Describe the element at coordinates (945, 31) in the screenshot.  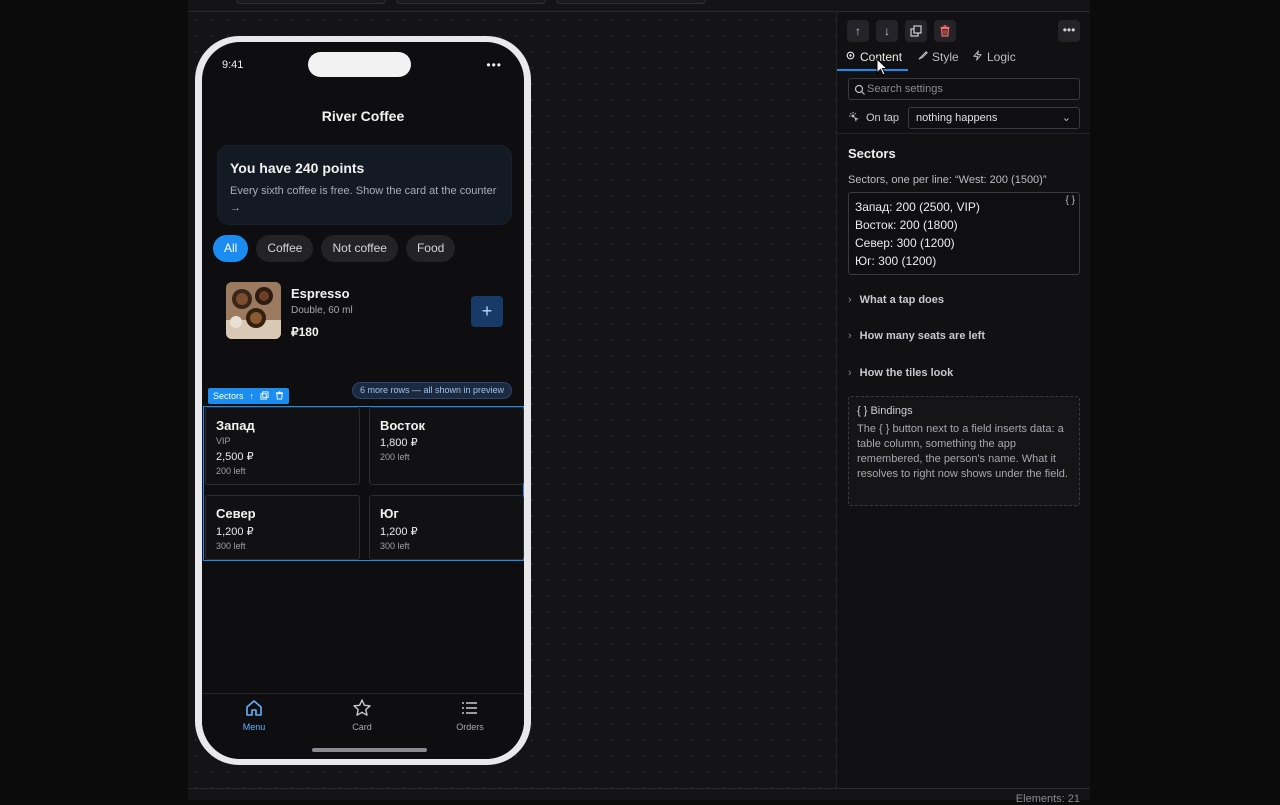
I see `delete-button` at that location.